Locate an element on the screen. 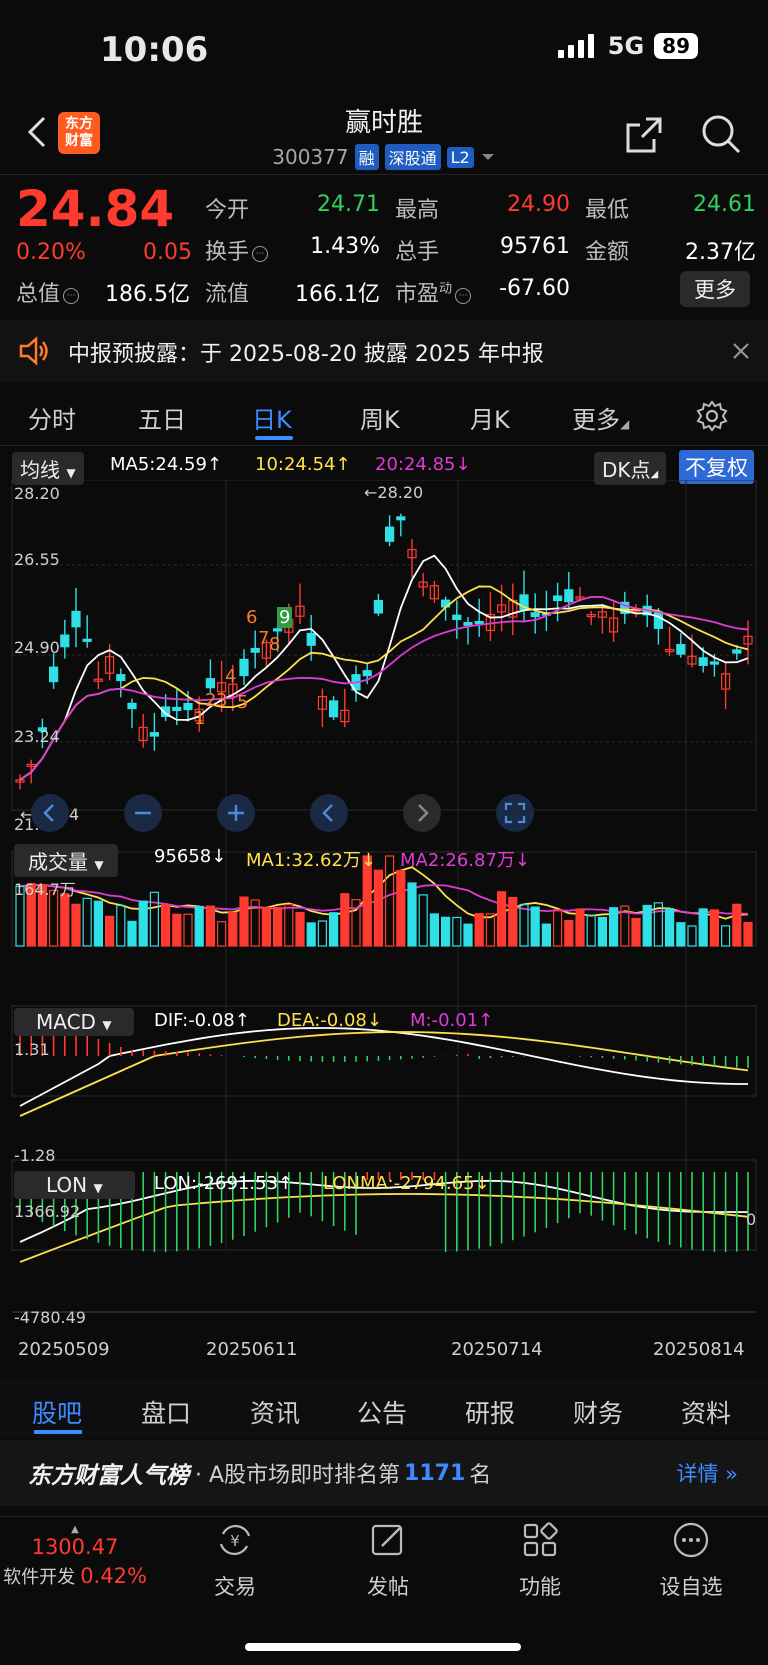 This screenshot has height=1665, width=768. macd-dea: DEA:-0.08↓ is located at coordinates (329, 1020).